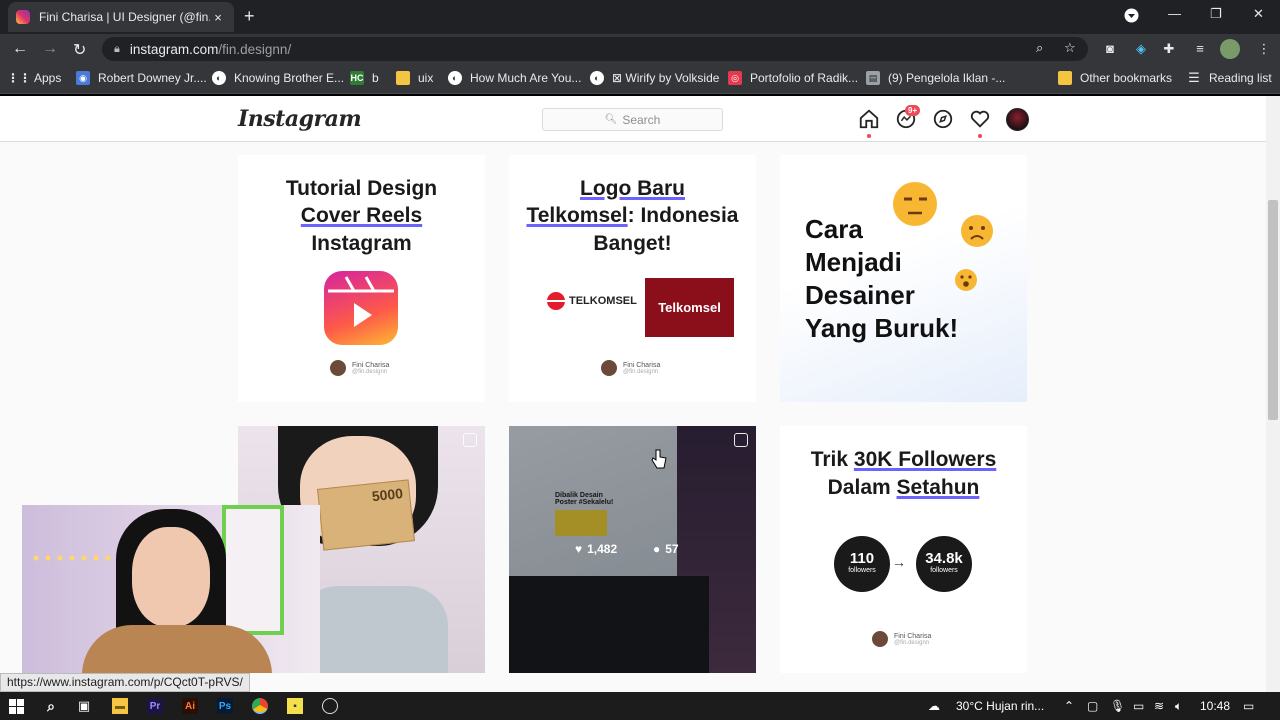 The height and width of the screenshot is (720, 1280). What do you see at coordinates (171, 577) in the screenshot?
I see `person-face` at bounding box center [171, 577].